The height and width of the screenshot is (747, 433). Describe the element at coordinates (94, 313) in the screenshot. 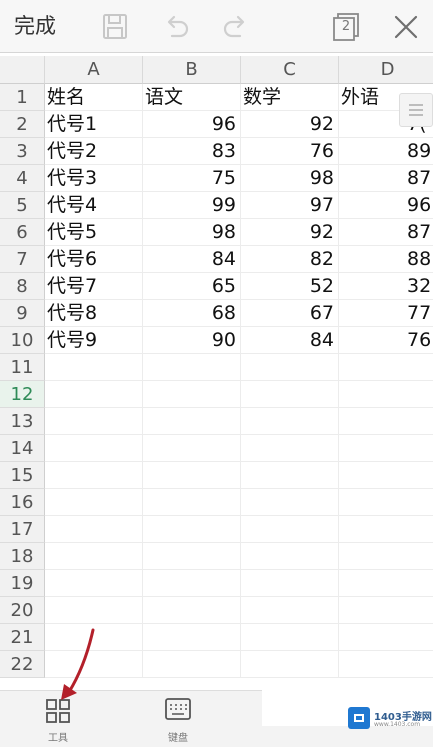

I see `table-cell: 代号8` at that location.